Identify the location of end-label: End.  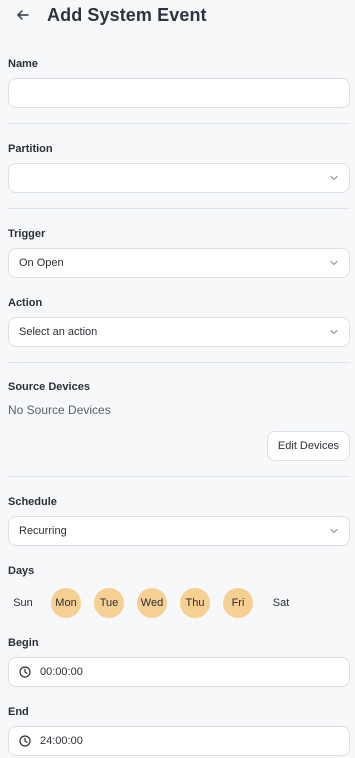
(18, 712).